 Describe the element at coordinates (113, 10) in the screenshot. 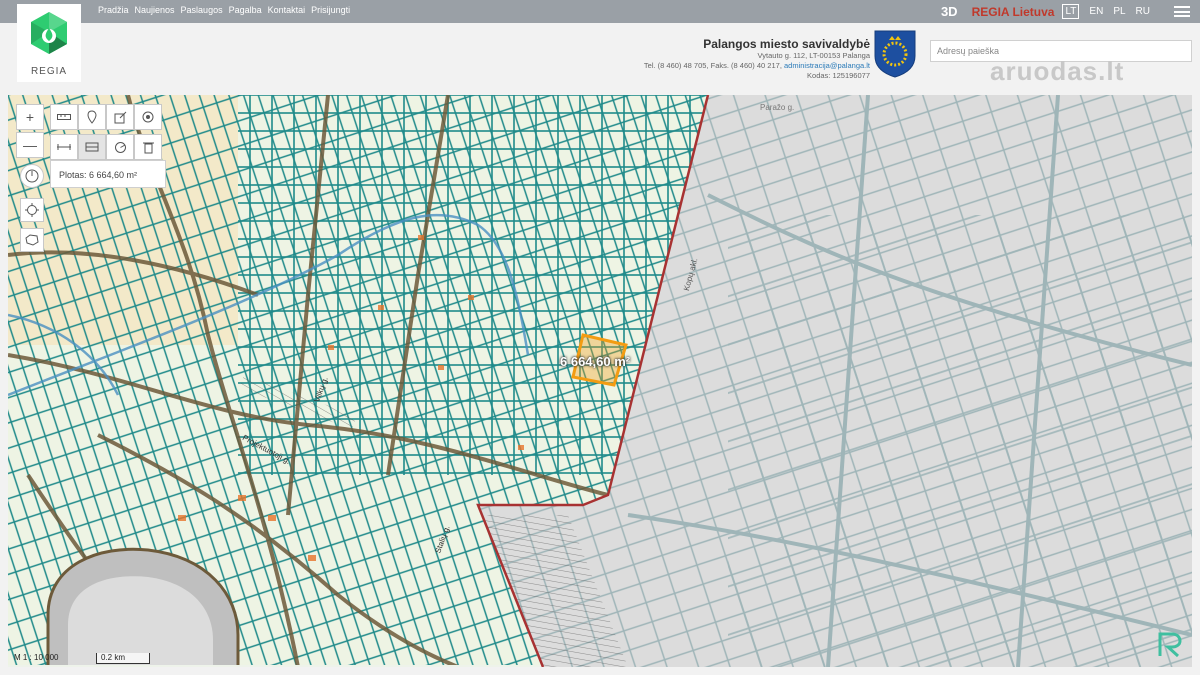

I see `nav-item-pradzia: Pradžia` at that location.